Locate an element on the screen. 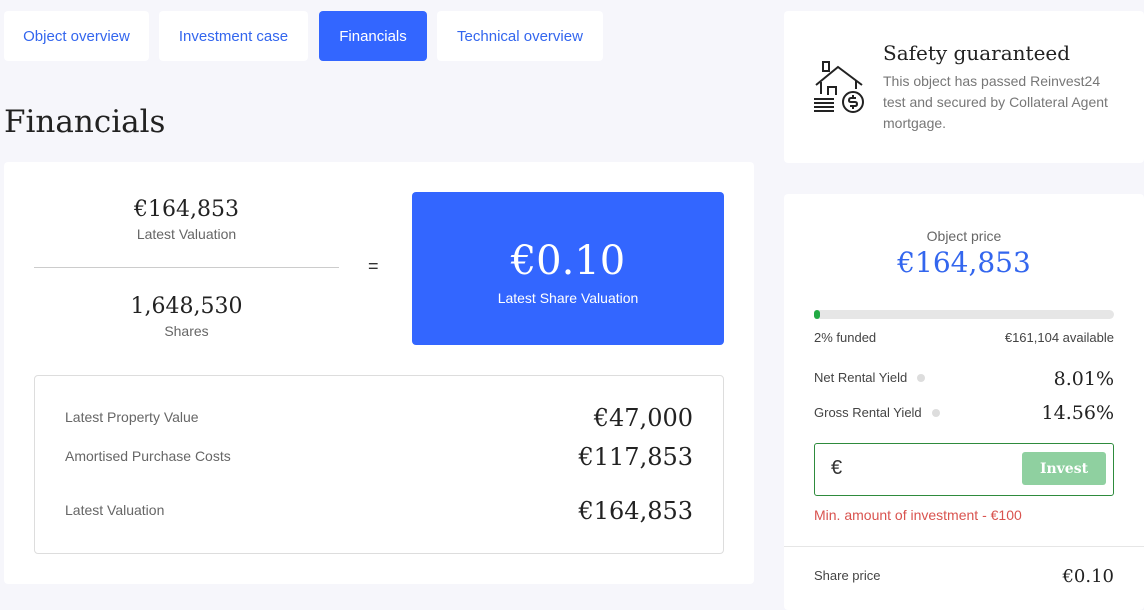 This screenshot has width=1144, height=610. breakdown-value: €164,853 is located at coordinates (635, 511).